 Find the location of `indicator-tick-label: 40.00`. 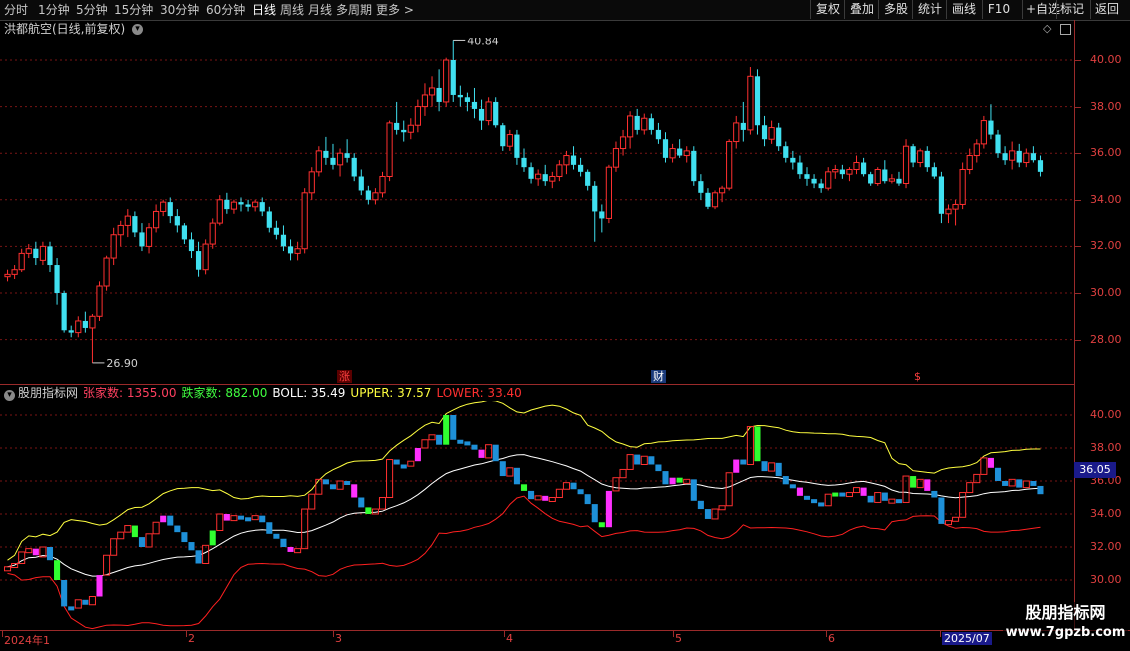

indicator-tick-label: 40.00 is located at coordinates (1106, 414).